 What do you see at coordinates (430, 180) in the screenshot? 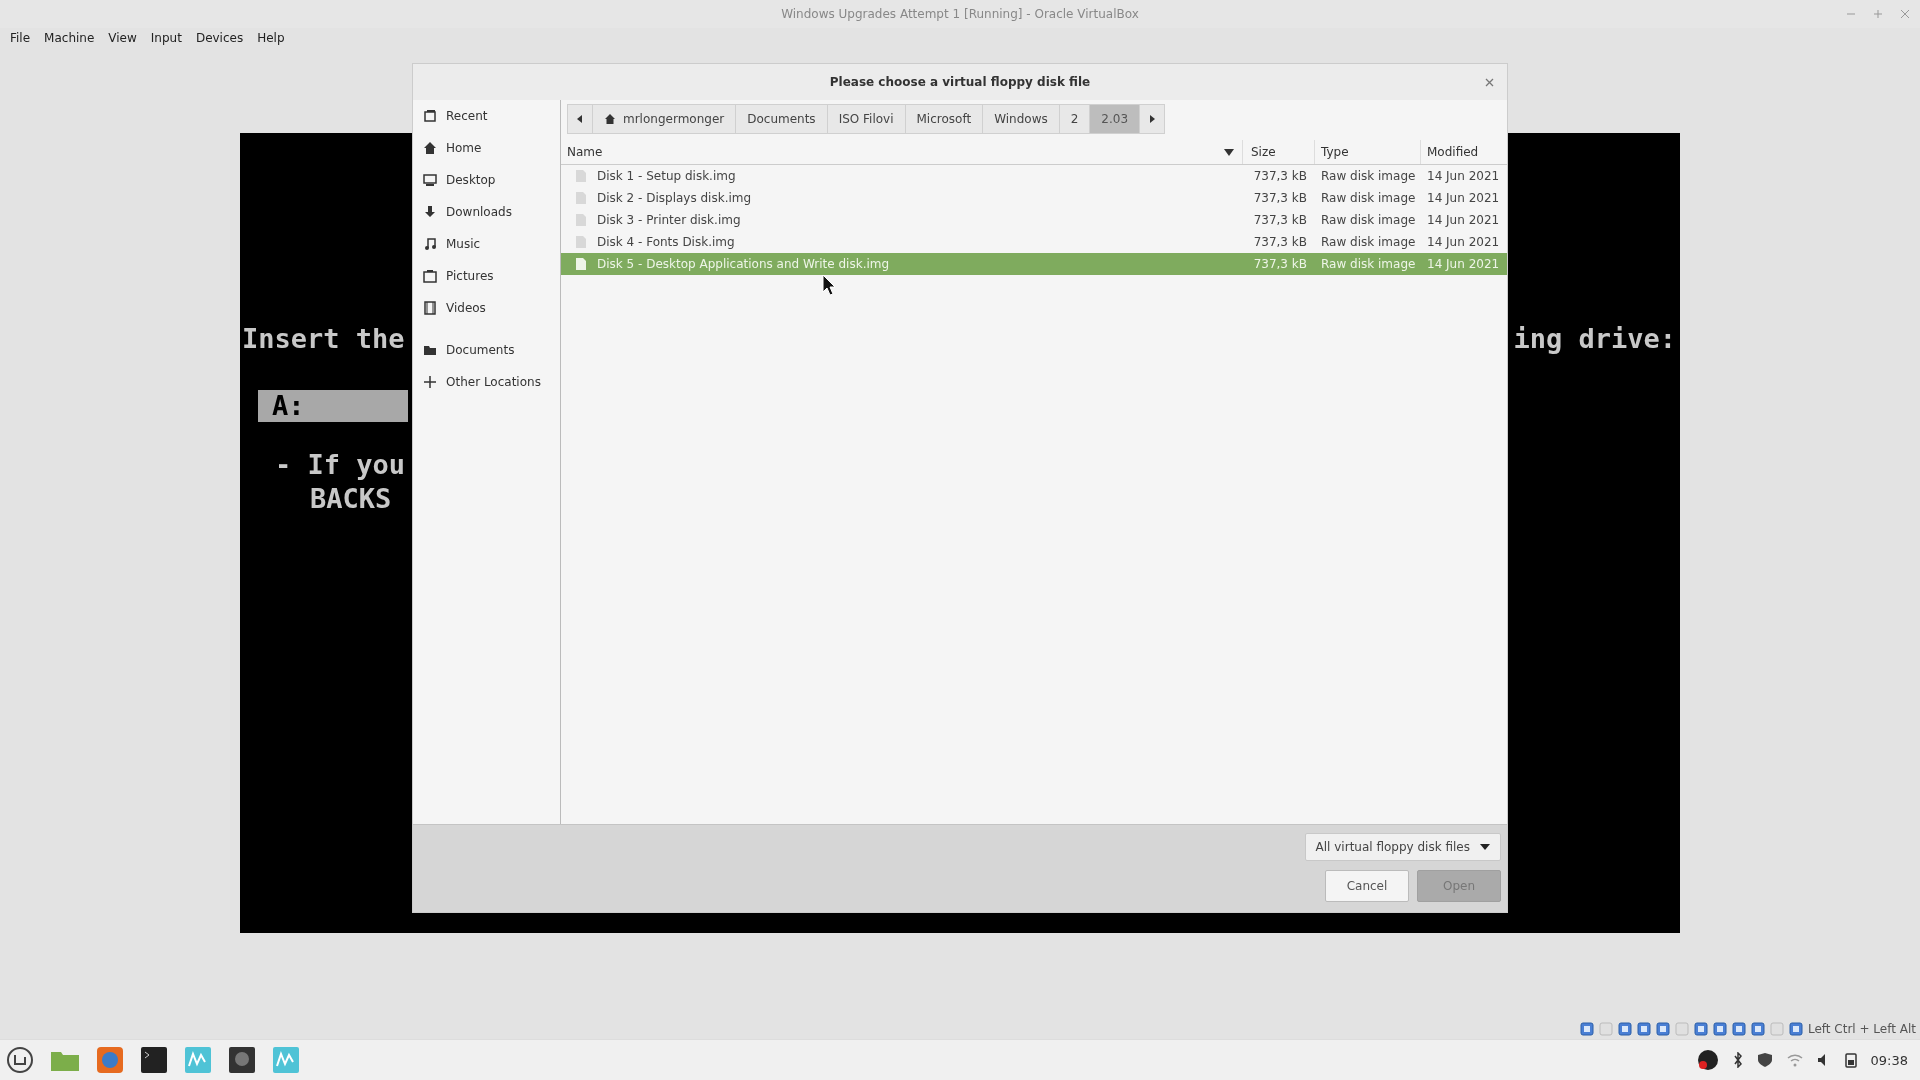
I see `desktop-icon` at bounding box center [430, 180].